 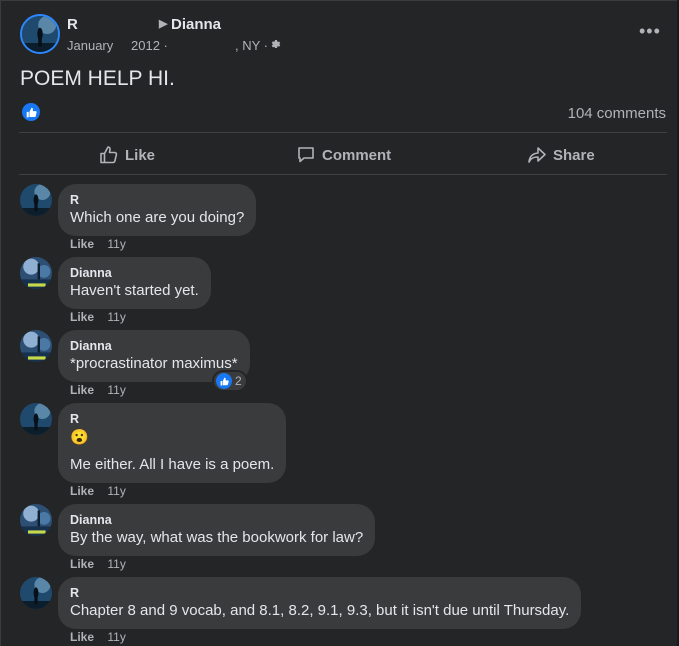 I want to click on comment-text: Haven't started yet., so click(x=134, y=290).